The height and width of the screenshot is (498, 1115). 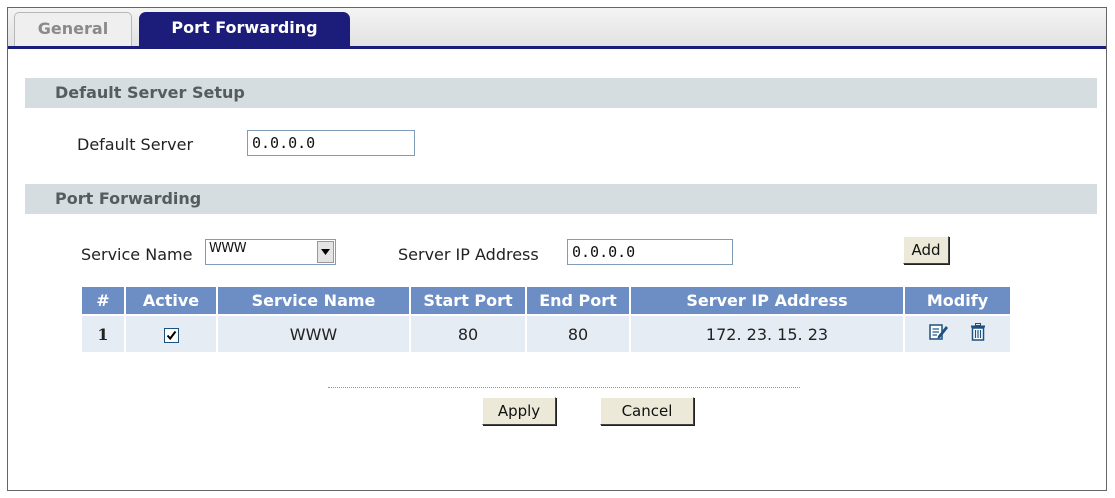 I want to click on service-name-value: WWW, so click(x=228, y=248).